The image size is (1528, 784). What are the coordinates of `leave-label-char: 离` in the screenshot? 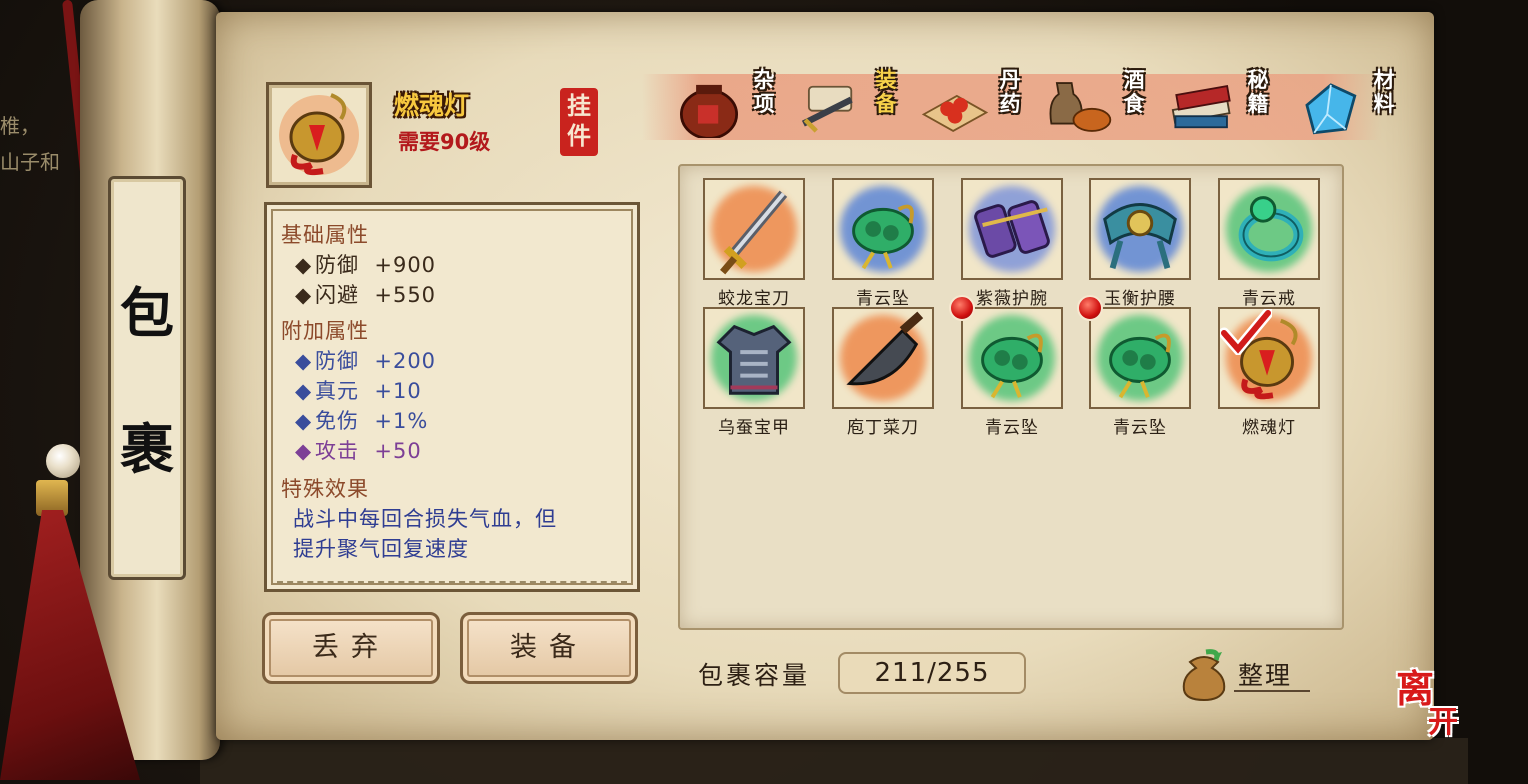 It's located at (1415, 688).